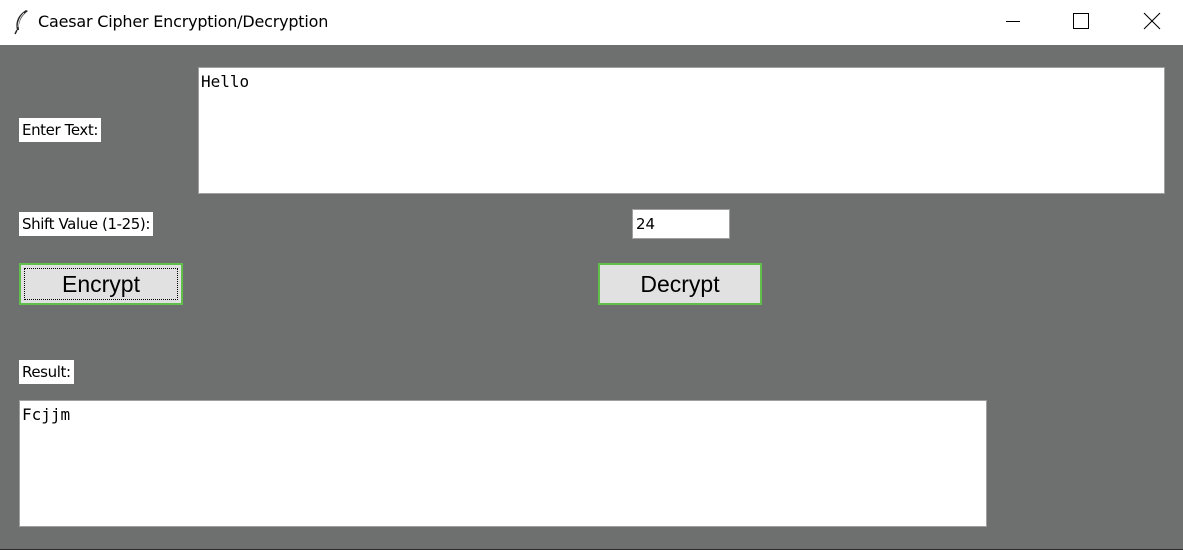  I want to click on shift-value-input: 24, so click(681, 224).